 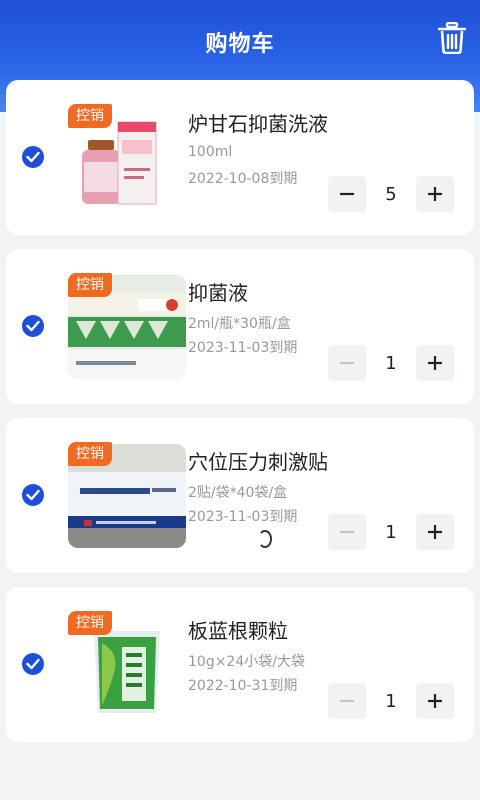 What do you see at coordinates (258, 122) in the screenshot?
I see `product-name: 炉甘石抑菌洗液` at bounding box center [258, 122].